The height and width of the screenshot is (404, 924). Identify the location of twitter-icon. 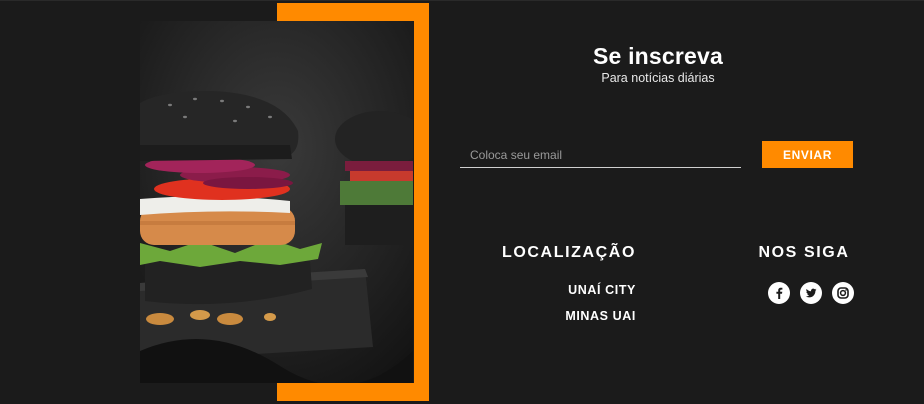
(811, 293).